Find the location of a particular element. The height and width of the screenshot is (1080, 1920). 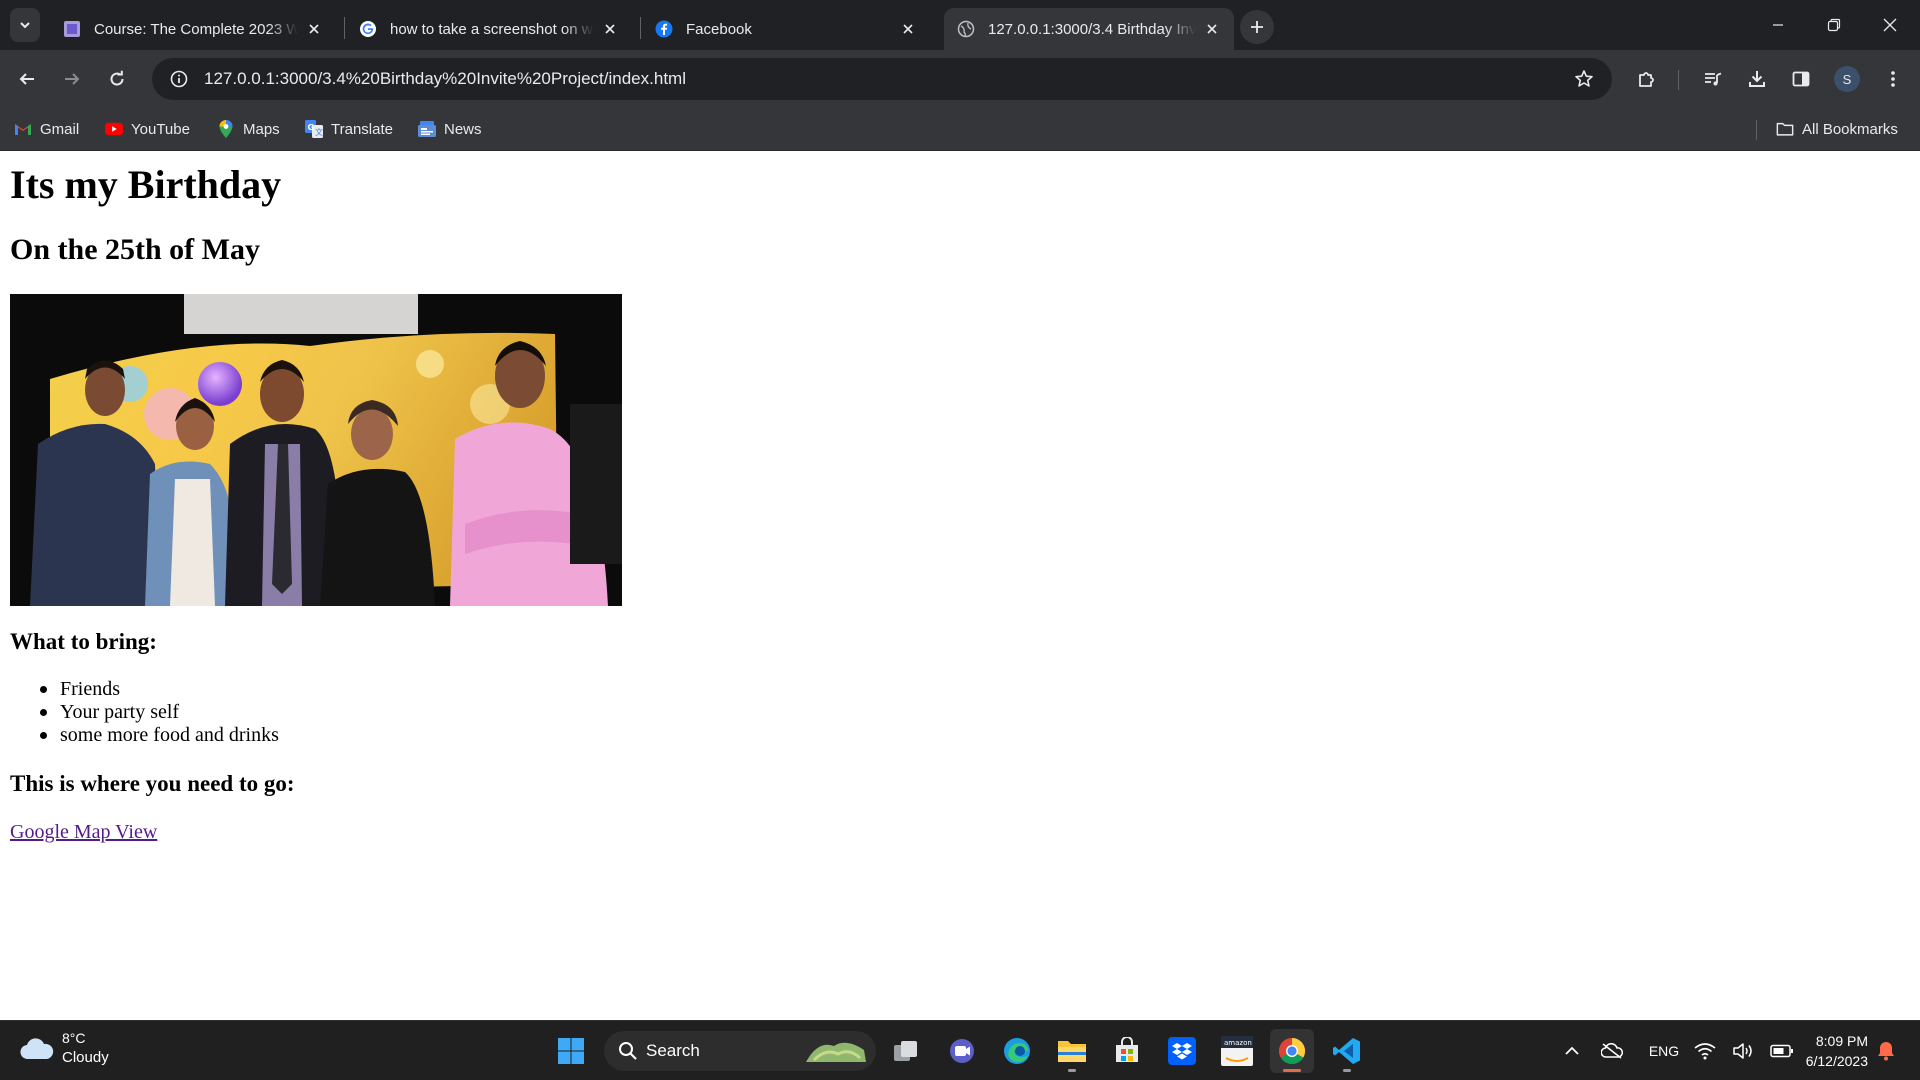

task-view-button is located at coordinates (906, 1051).